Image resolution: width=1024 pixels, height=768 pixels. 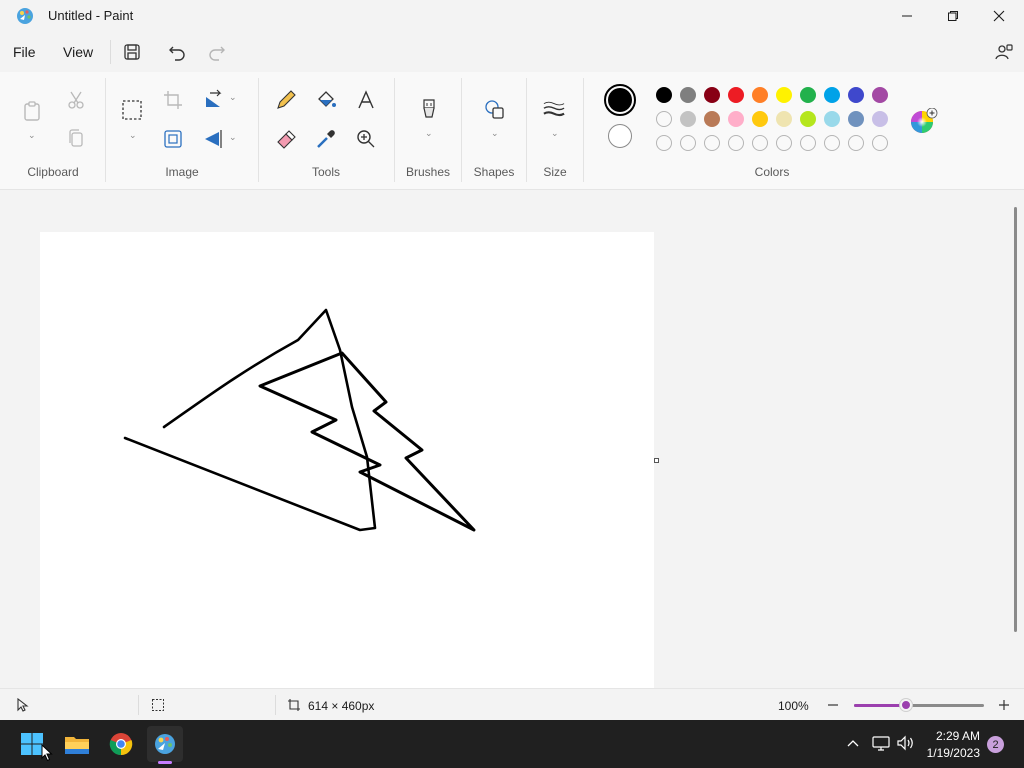 What do you see at coordinates (326, 100) in the screenshot?
I see `fill-bucket-icon` at bounding box center [326, 100].